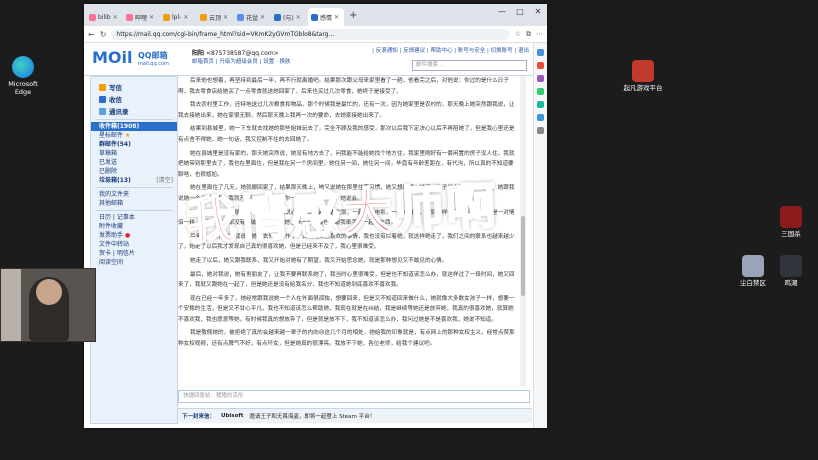  I want to click on tab-huapen: 花盆 ✕, so click(252, 17).